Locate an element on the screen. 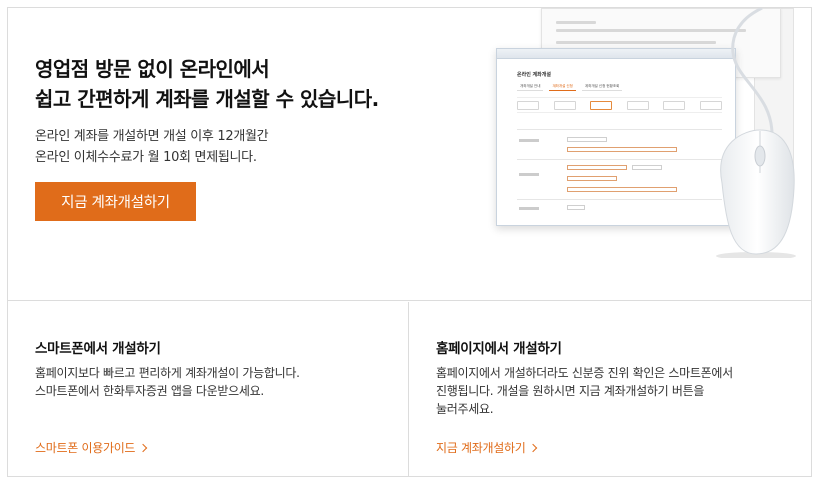  card-desc-line: 스마트폰에서 한화투자증권 앱을 다운받으세요. is located at coordinates (149, 391).